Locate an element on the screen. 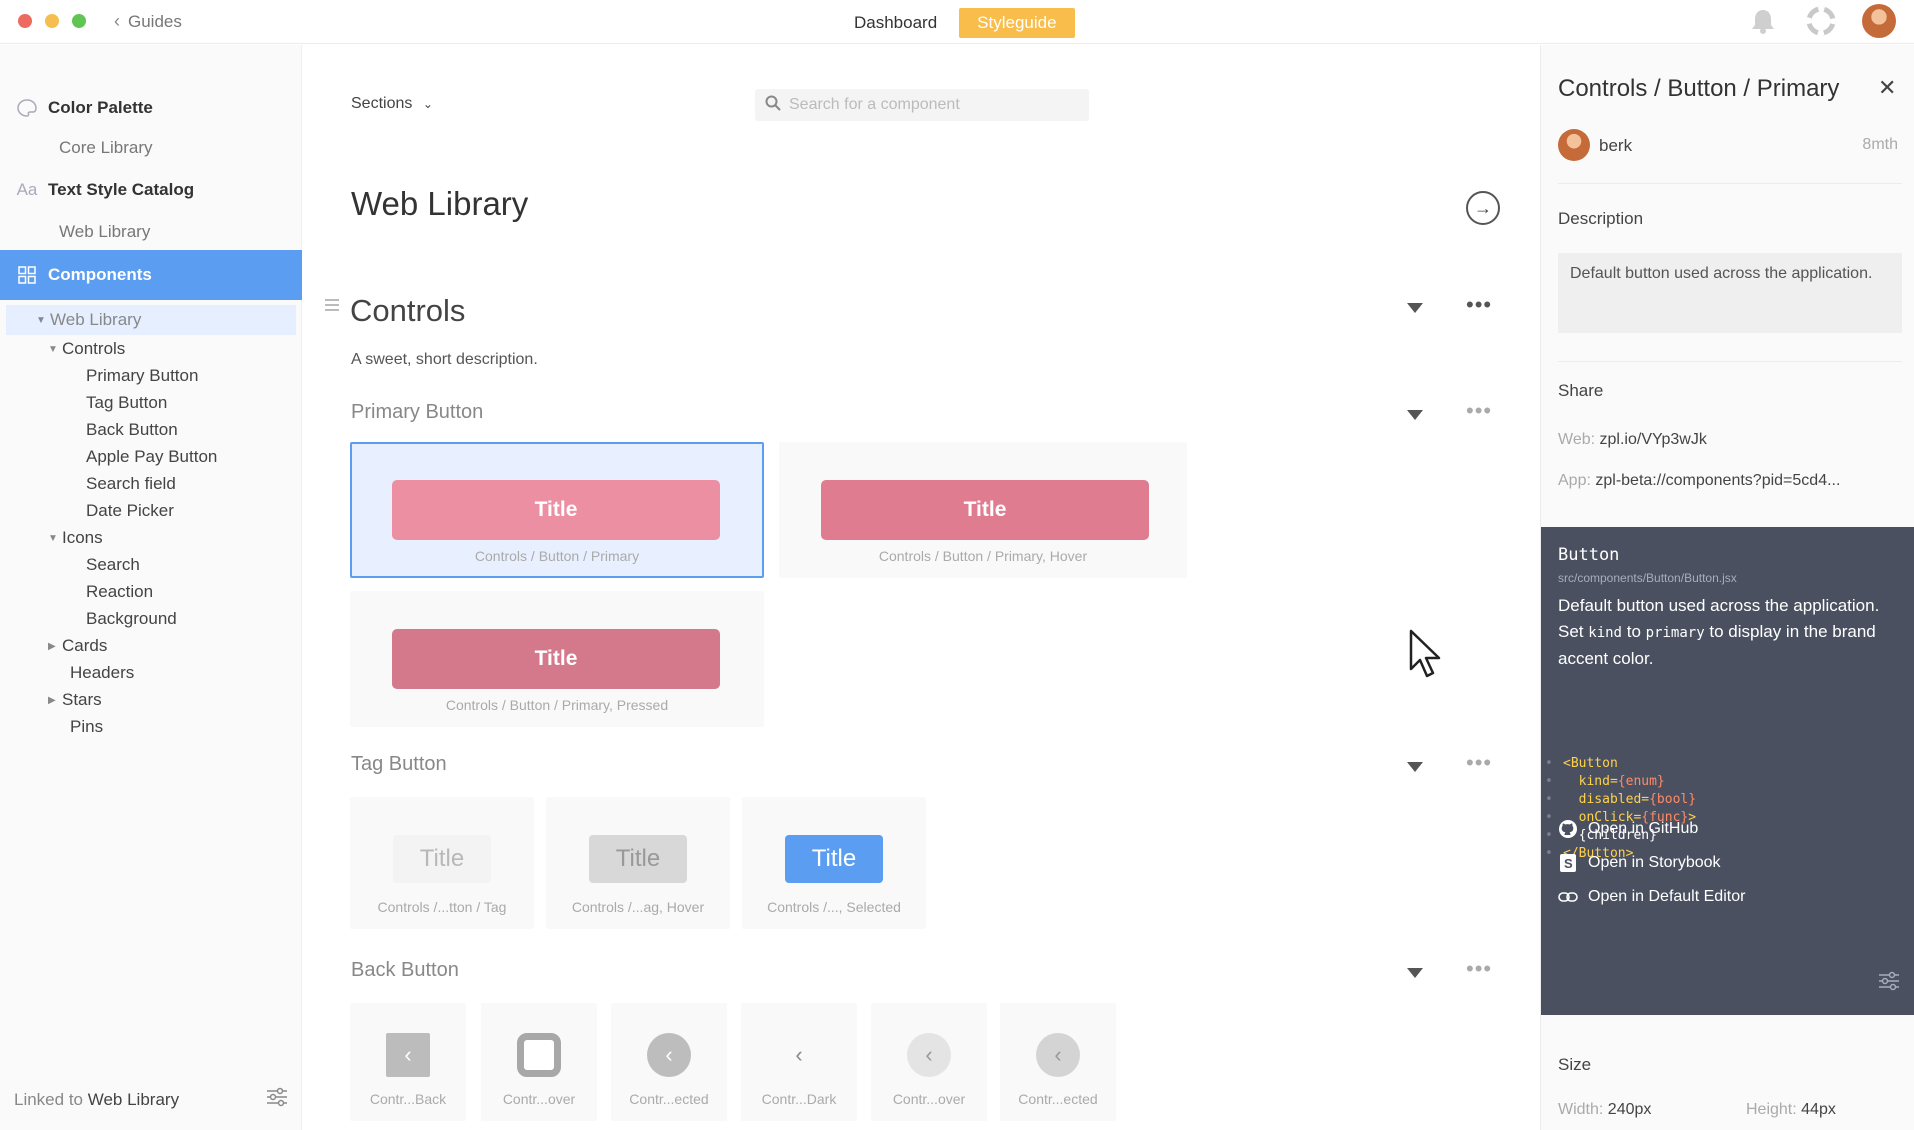 The width and height of the screenshot is (1914, 1130). component-card-primary: Title Controls / Button / Primary is located at coordinates (557, 510).